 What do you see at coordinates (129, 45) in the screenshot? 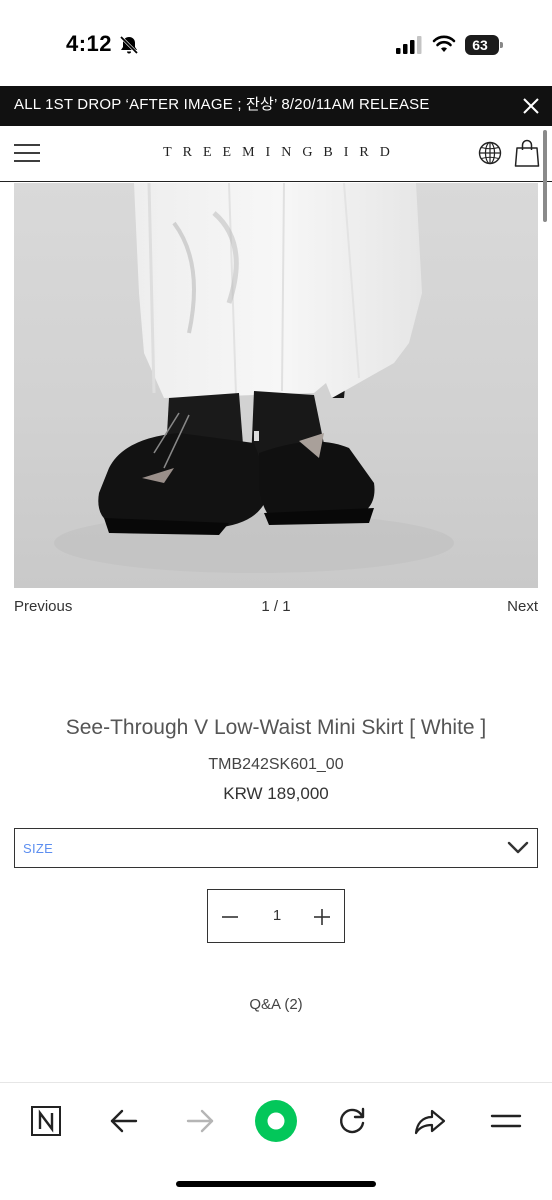
I see `bell-slash-icon` at bounding box center [129, 45].